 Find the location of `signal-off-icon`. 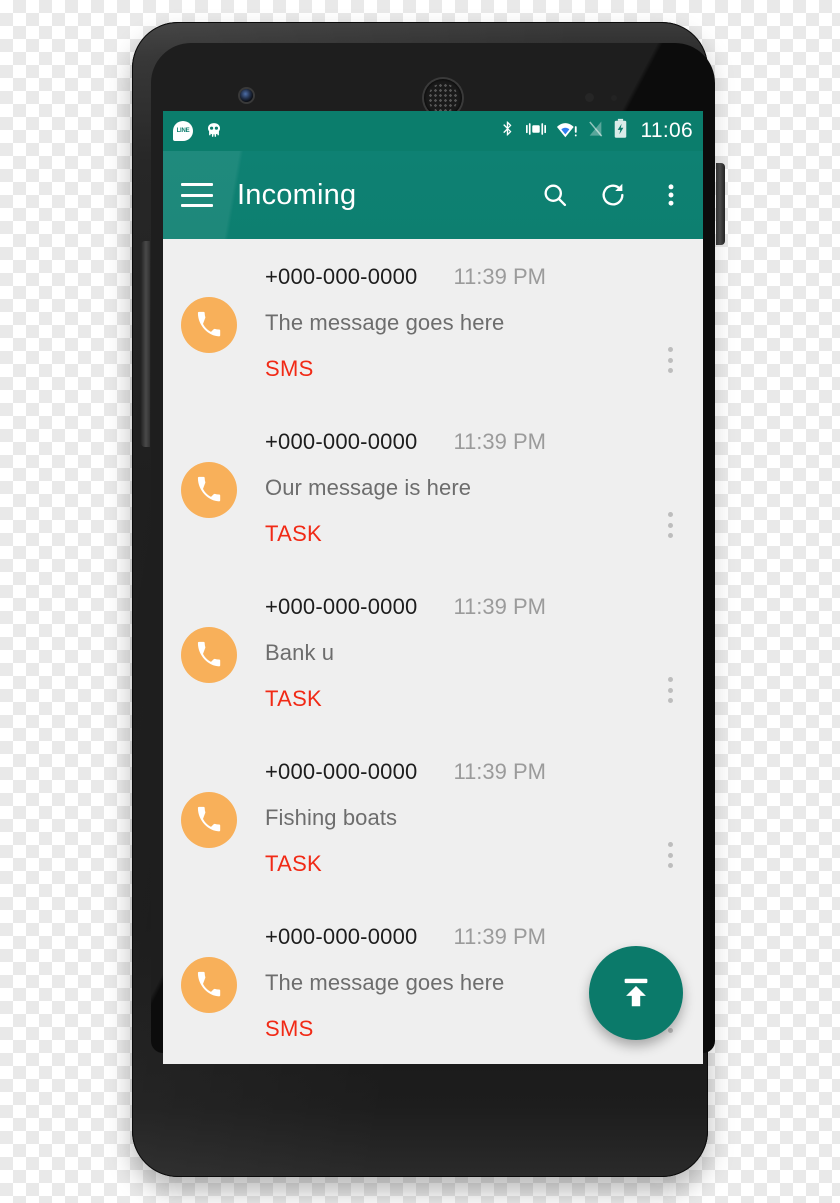

signal-off-icon is located at coordinates (595, 131).